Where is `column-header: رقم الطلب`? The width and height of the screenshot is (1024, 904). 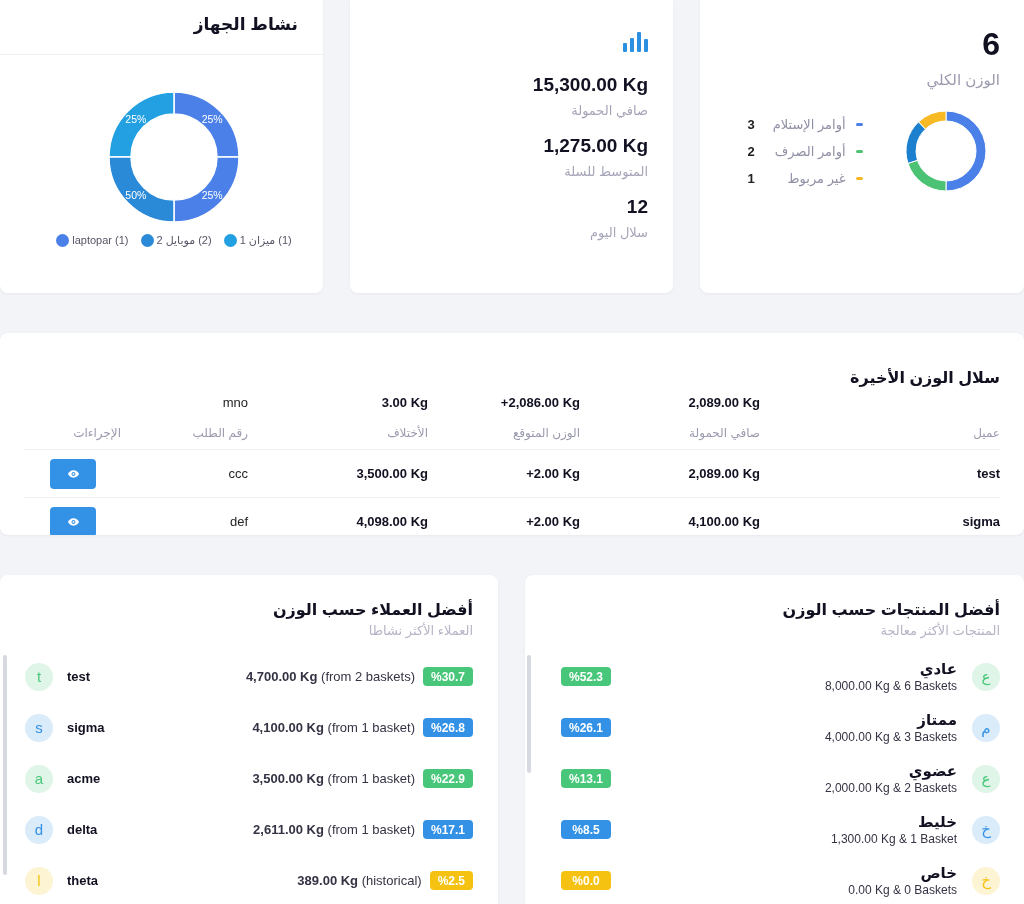 column-header: رقم الطلب is located at coordinates (219, 433).